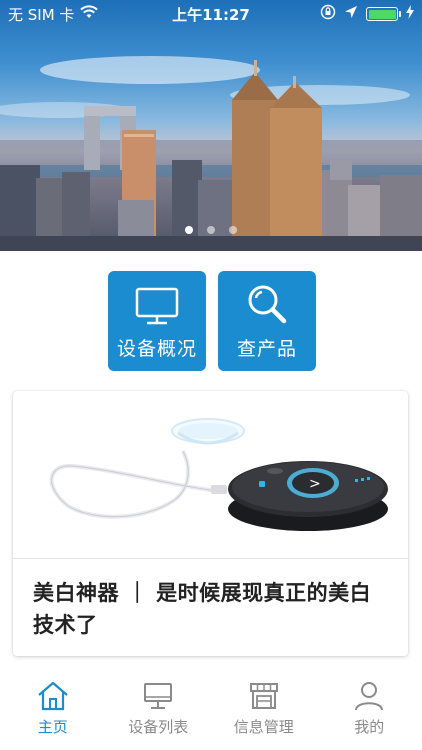 Image resolution: width=422 pixels, height=750 pixels. Describe the element at coordinates (52, 727) in the screenshot. I see `tab-home-label: 主页` at that location.